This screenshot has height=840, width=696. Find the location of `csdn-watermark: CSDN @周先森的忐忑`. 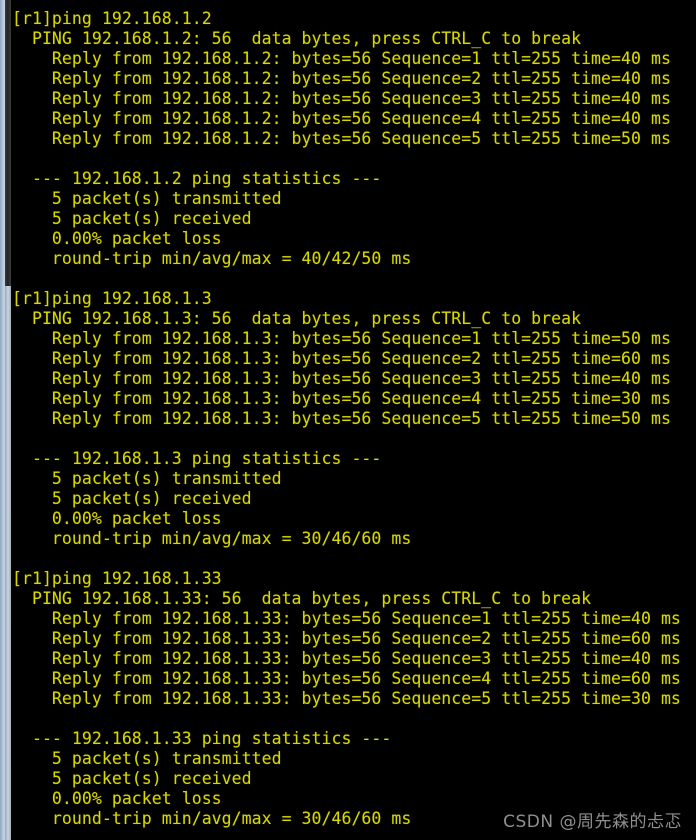

csdn-watermark: CSDN @周先森的忐忑 is located at coordinates (592, 822).